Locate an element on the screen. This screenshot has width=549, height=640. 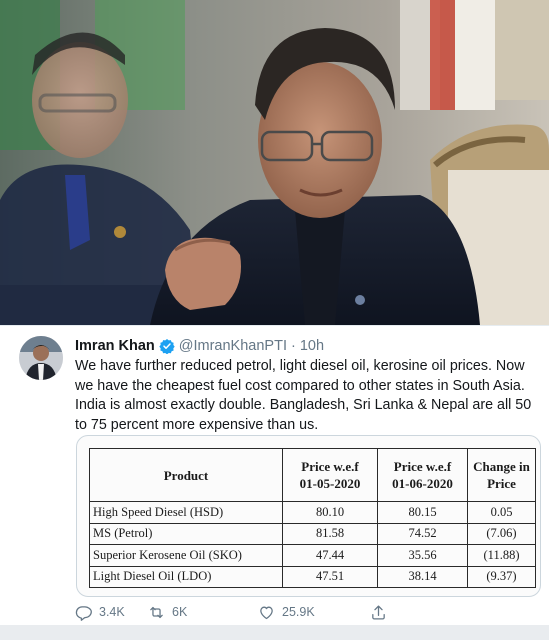
verified-badge-icon is located at coordinates (167, 346).